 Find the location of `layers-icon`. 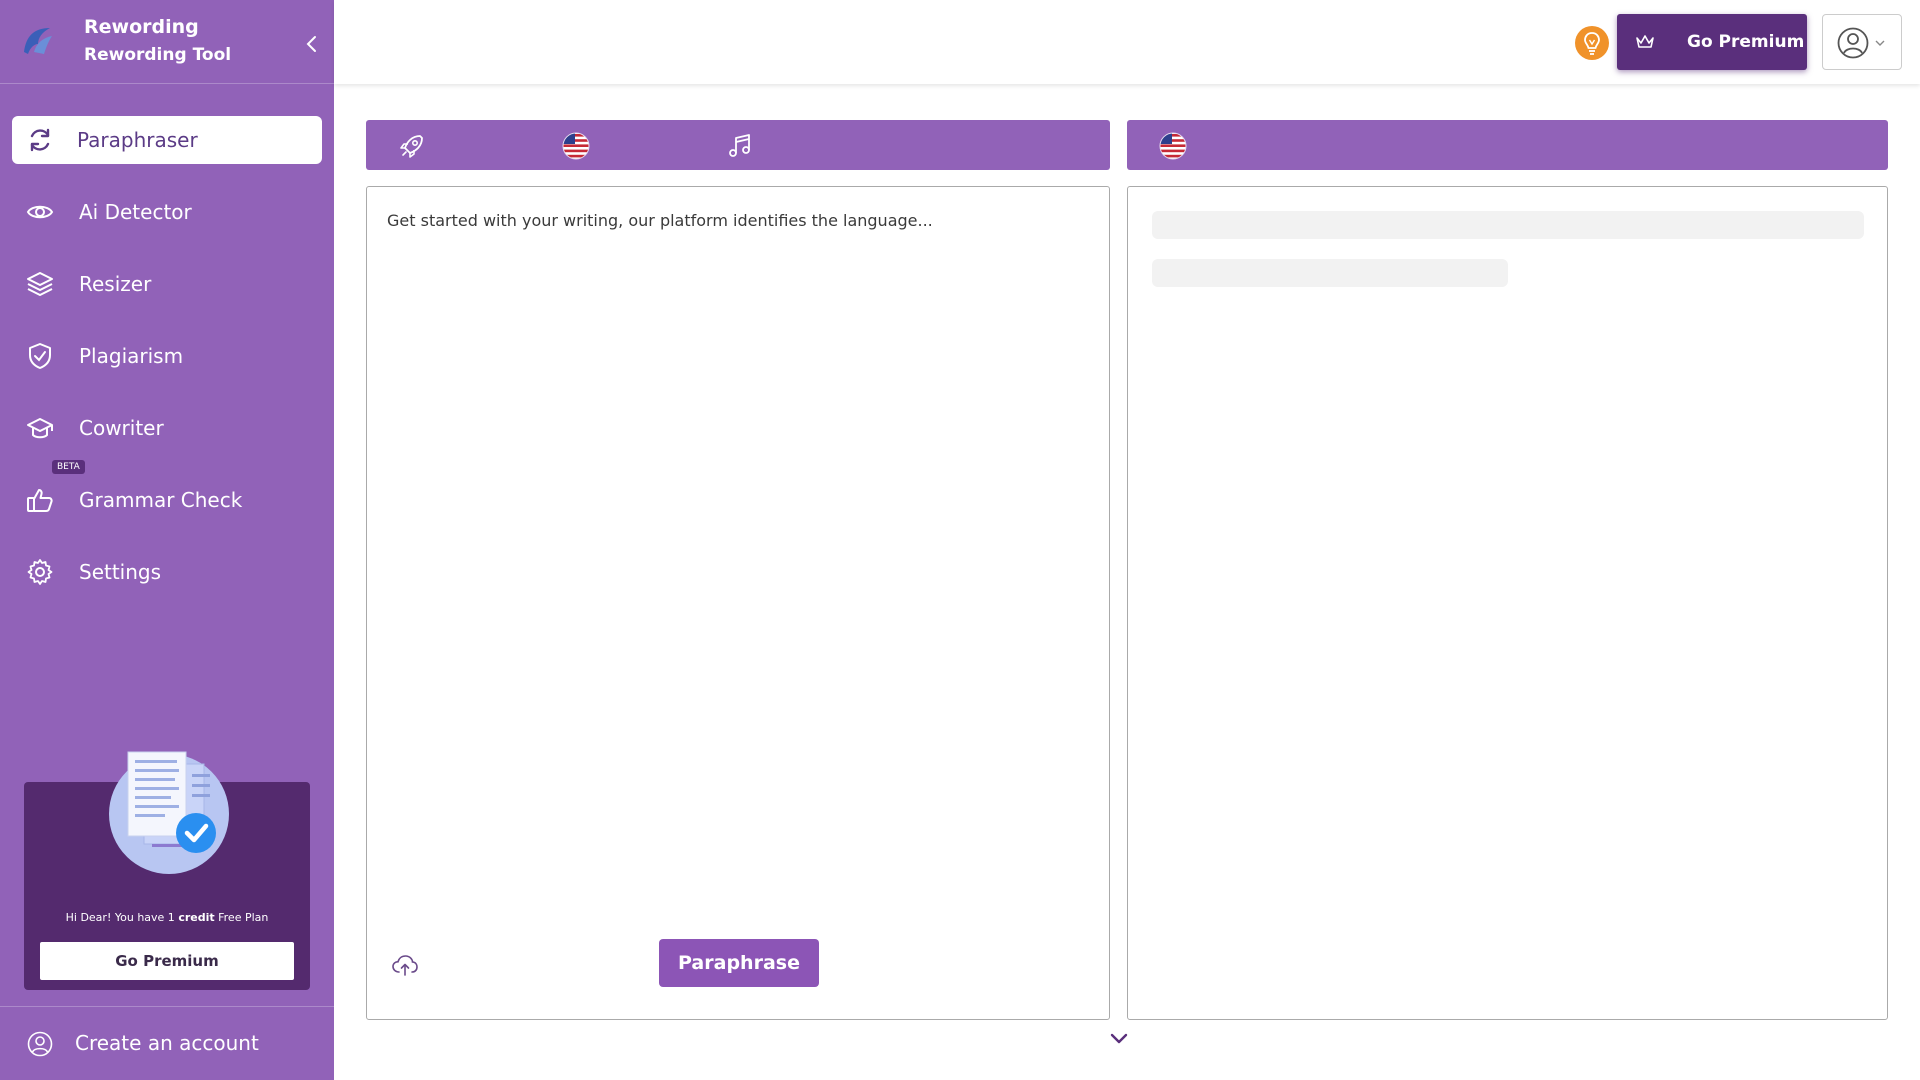

layers-icon is located at coordinates (40, 284).